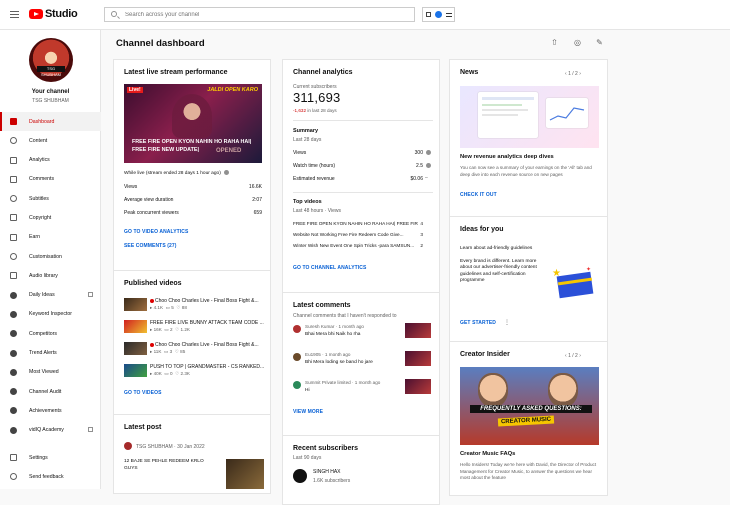 This screenshot has width=730, height=505. I want to click on top-bar: Studio, so click(365, 15).